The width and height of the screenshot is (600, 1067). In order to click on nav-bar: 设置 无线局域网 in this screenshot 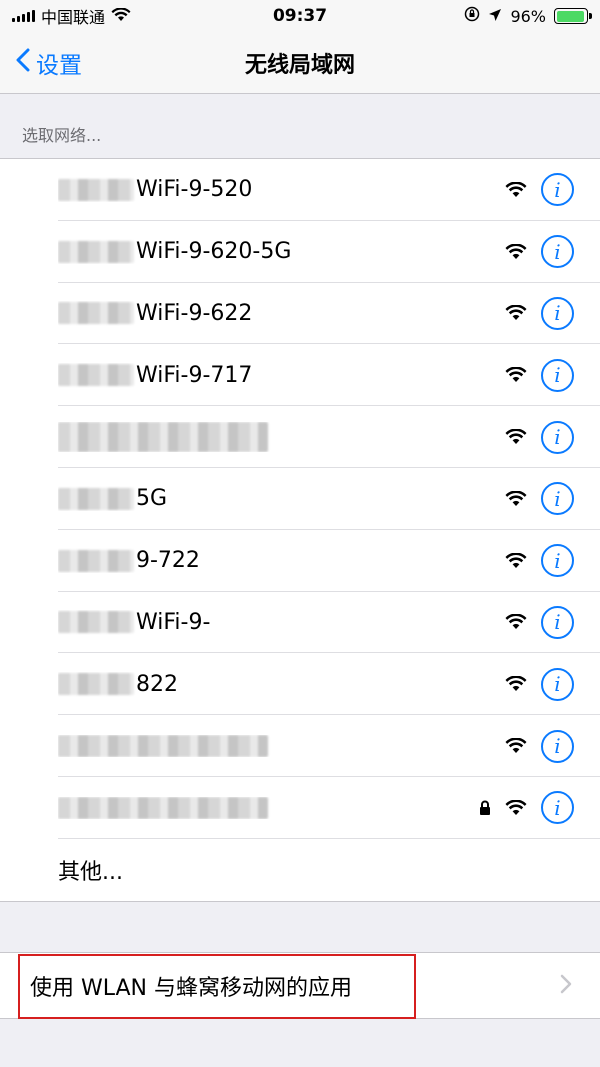, I will do `click(300, 63)`.